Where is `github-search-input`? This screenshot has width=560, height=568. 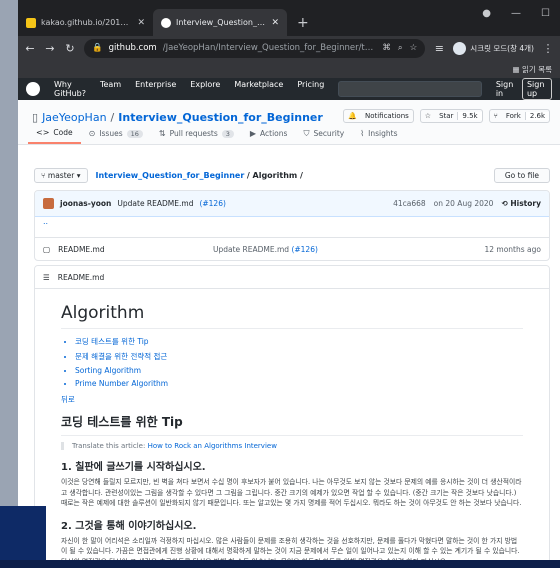
github-search-input is located at coordinates (410, 89).